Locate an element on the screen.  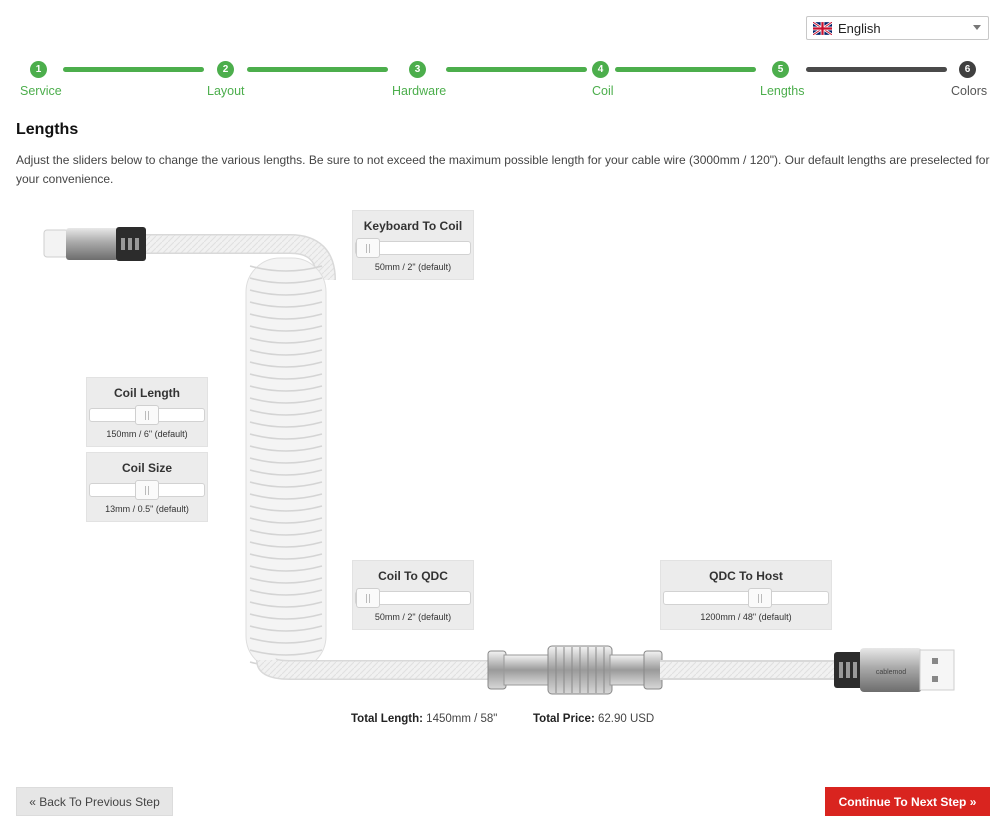
coil-to-qdc-slider is located at coordinates (413, 598).